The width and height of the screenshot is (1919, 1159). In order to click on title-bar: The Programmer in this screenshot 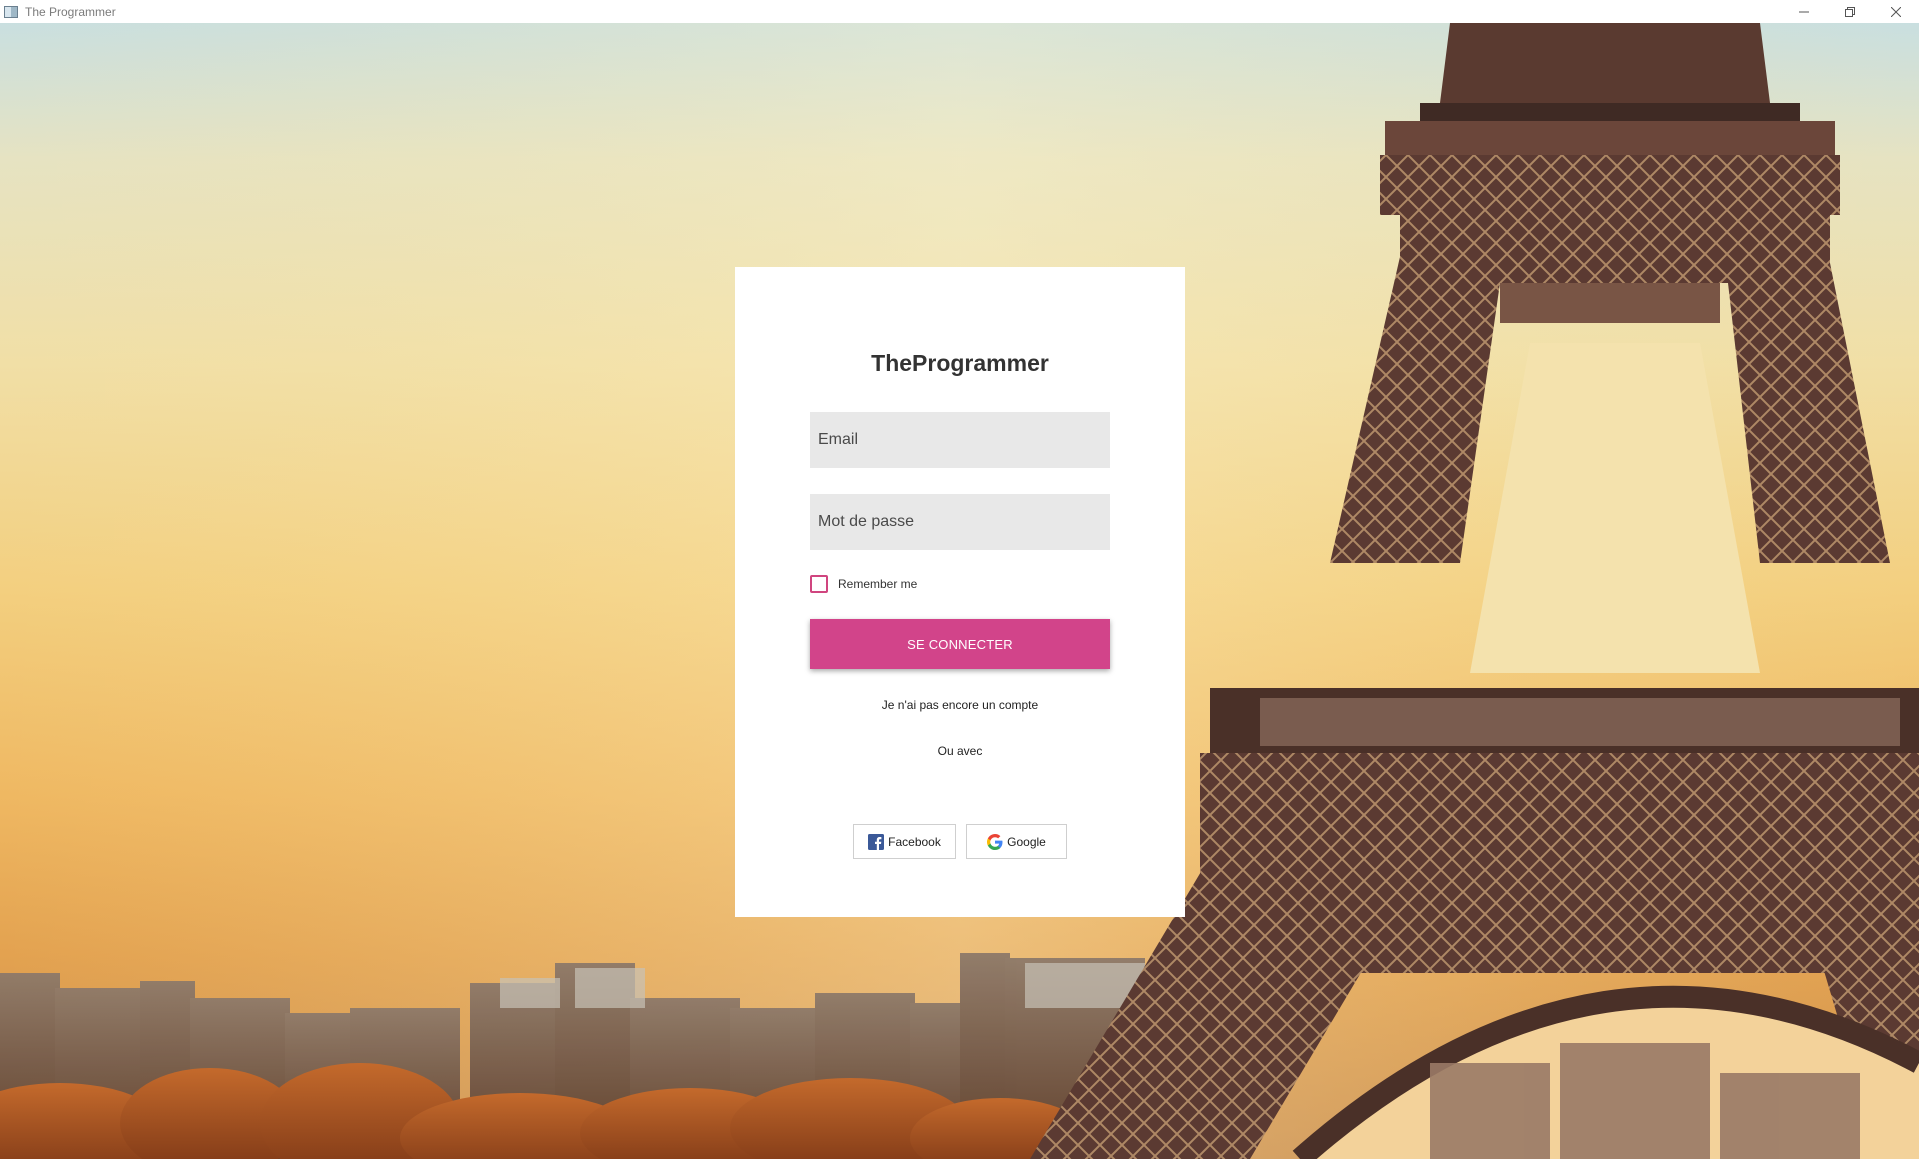, I will do `click(959, 11)`.